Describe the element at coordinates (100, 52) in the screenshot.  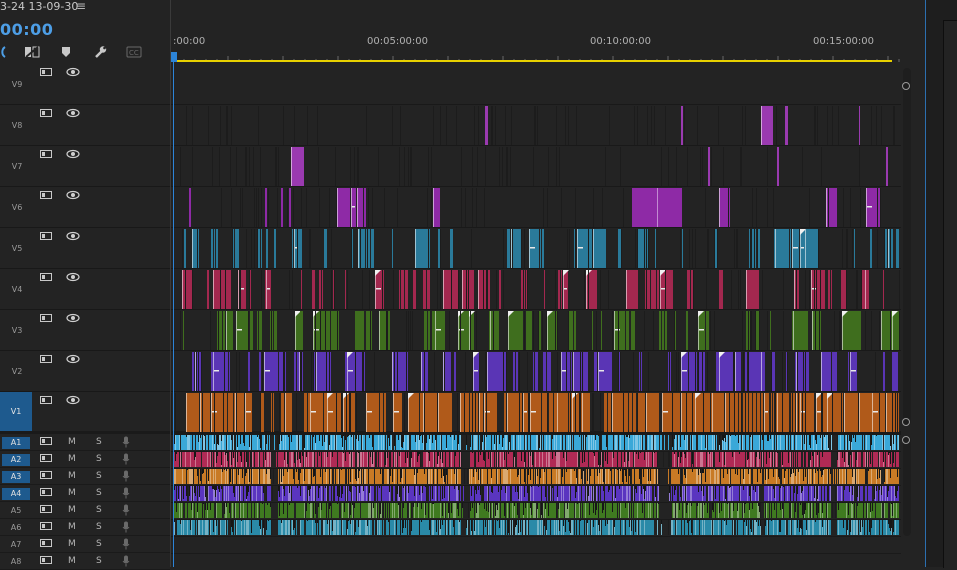
I see `wrench-icon` at that location.